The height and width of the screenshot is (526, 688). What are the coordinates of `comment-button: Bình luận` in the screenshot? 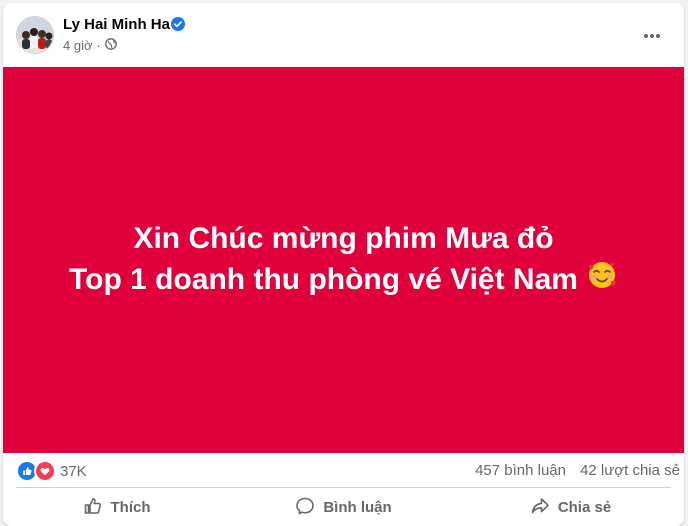 It's located at (343, 507).